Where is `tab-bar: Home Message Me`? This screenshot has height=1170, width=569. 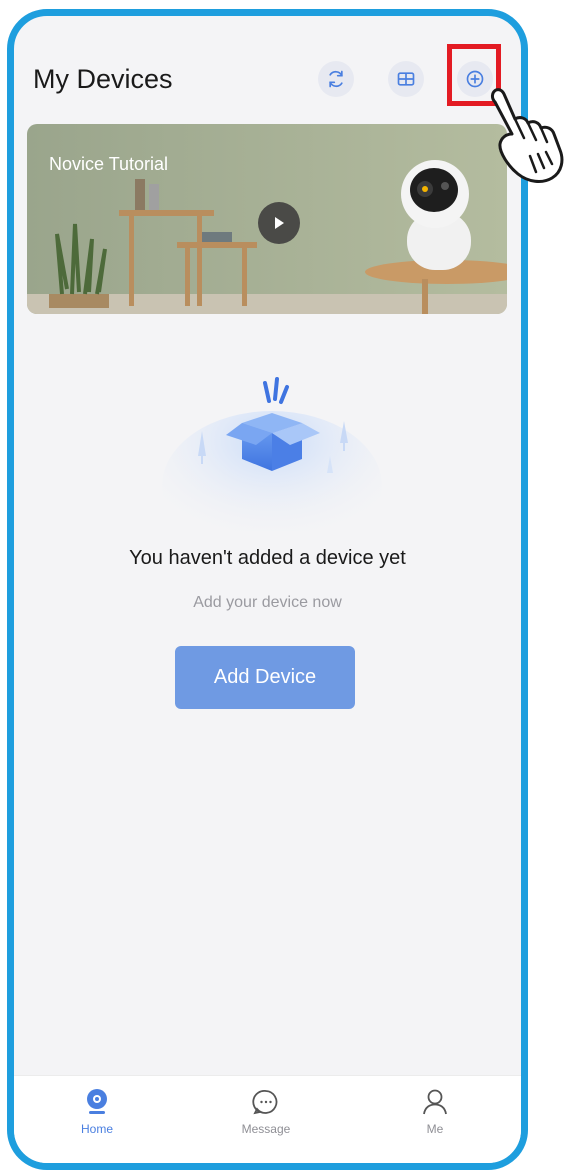
tab-bar: Home Message Me is located at coordinates (267, 1119).